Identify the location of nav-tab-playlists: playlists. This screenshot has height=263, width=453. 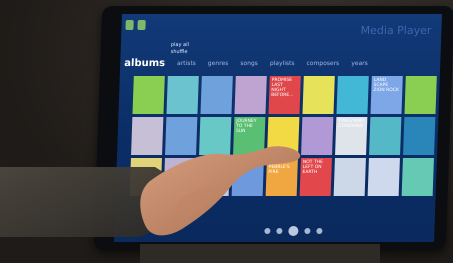
(282, 63).